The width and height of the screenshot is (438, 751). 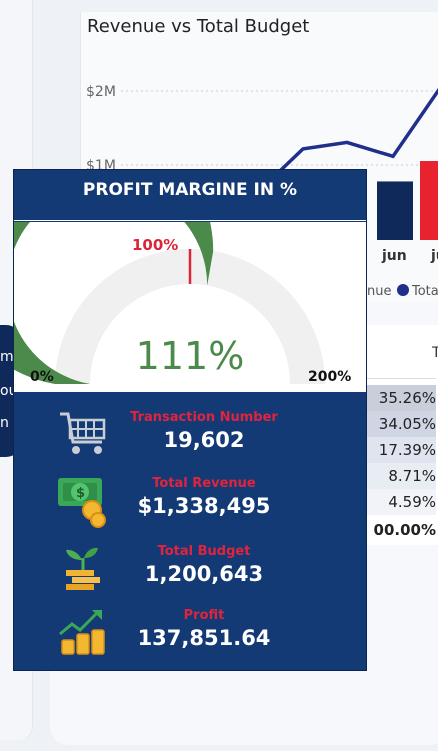 I want to click on table-cell: 17.39%, so click(x=400, y=450).